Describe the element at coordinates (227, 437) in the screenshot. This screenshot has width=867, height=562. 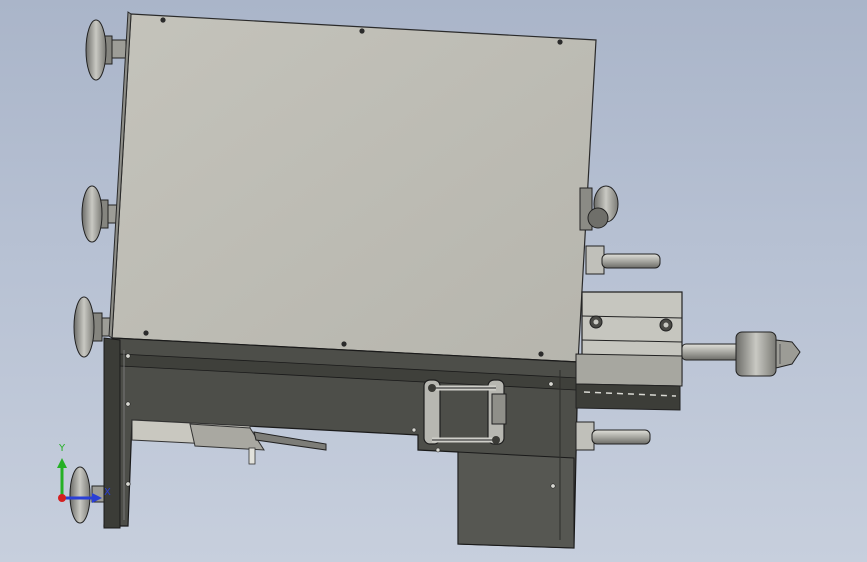
I see `inner-bracket` at that location.